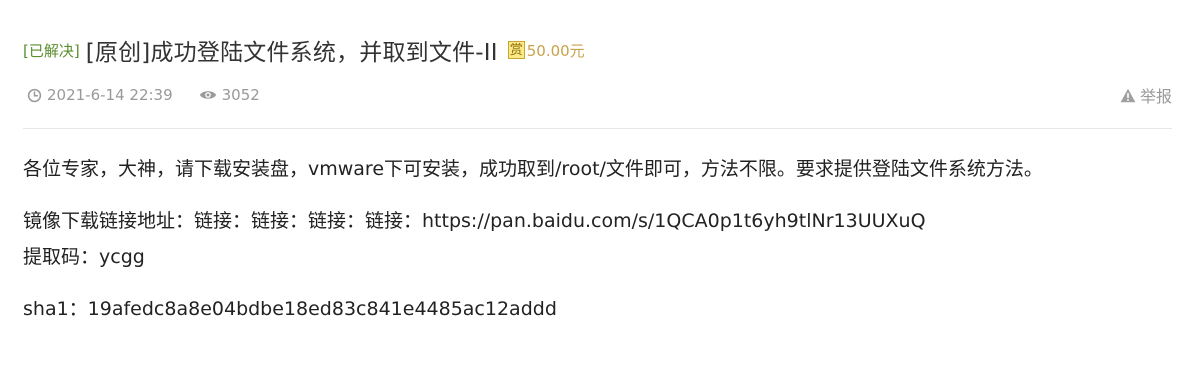 This screenshot has height=372, width=1200. I want to click on download-prefix: 镜像下载链接地址：链接：链接：链接：链接：, so click(223, 221).